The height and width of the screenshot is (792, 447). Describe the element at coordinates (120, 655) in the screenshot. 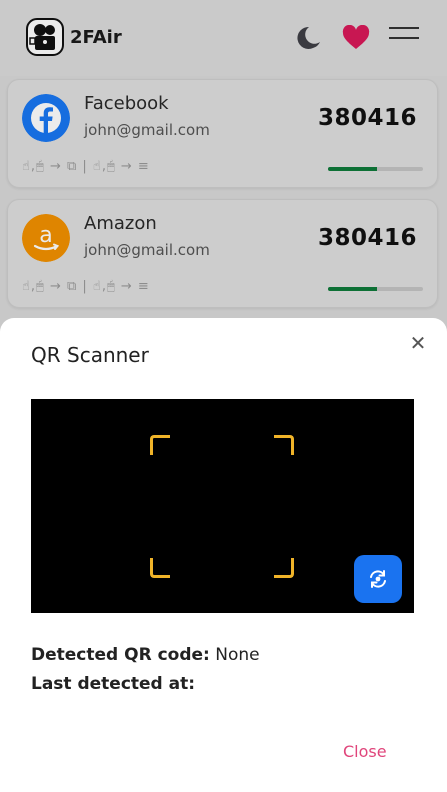

I see `detected-code-label: Detected QR code:` at that location.